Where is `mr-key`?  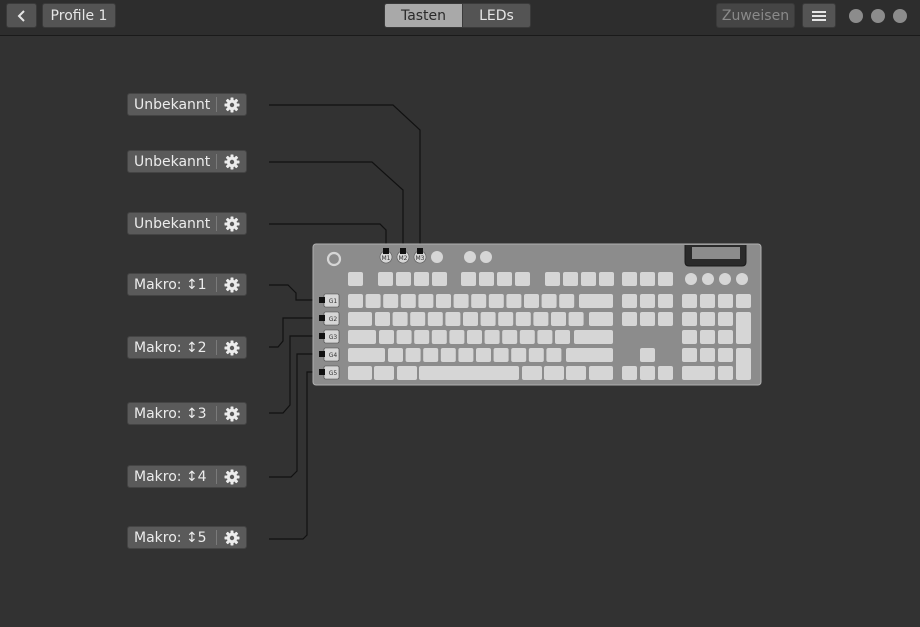
mr-key is located at coordinates (437, 257).